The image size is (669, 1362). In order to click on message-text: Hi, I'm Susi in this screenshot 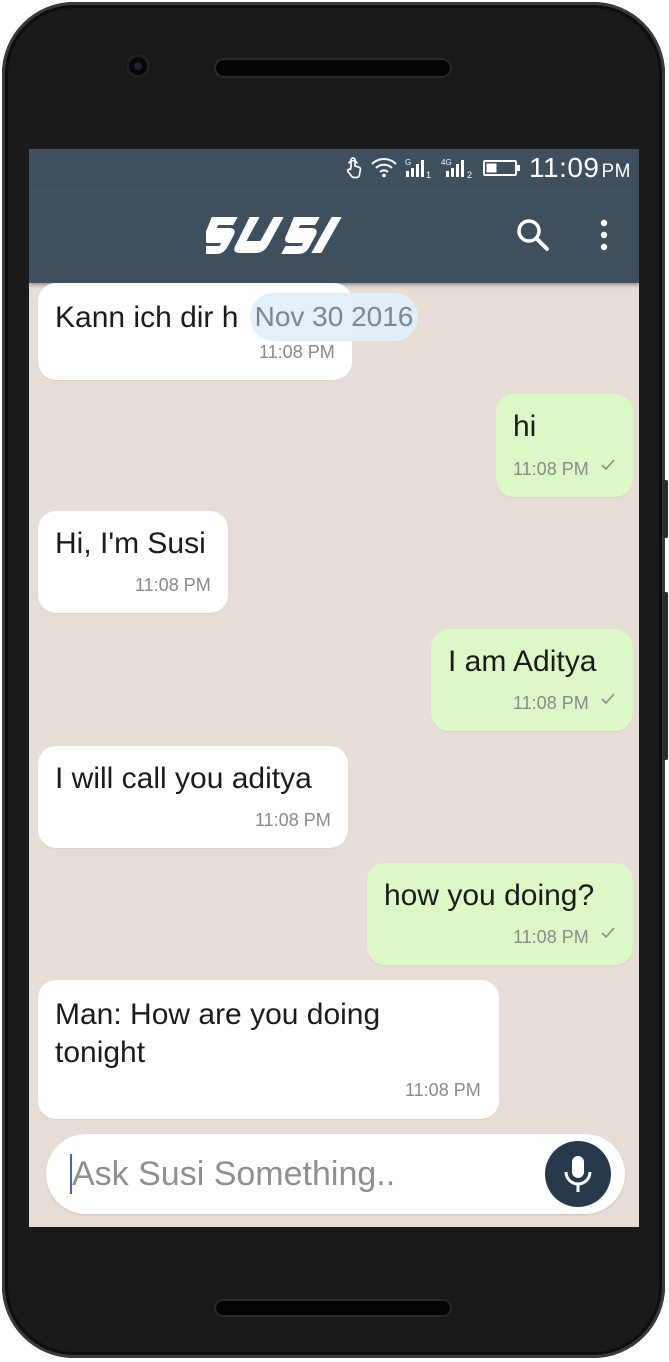, I will do `click(130, 543)`.